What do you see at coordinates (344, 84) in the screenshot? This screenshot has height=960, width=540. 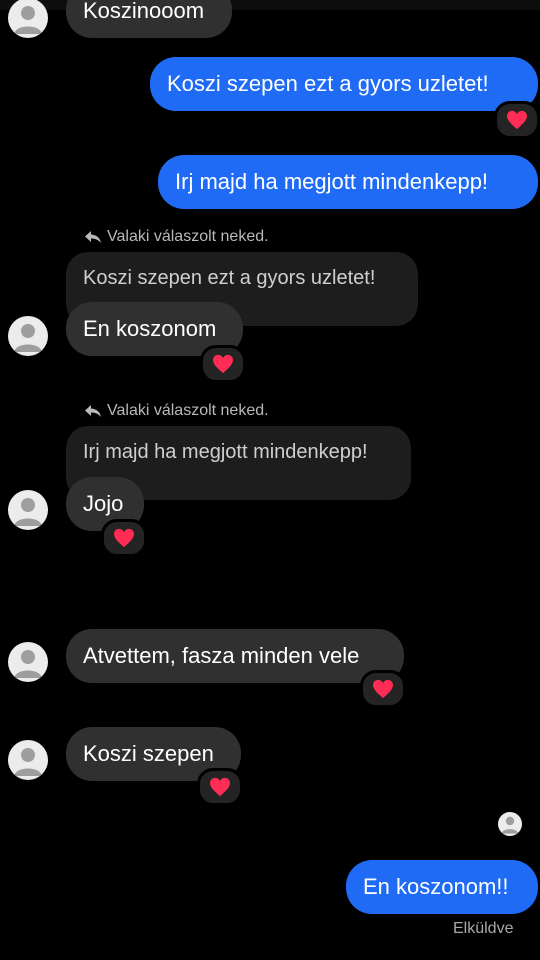 I see `message-bubble-outgoing: Koszi szepen ezt a gyors uzletet!` at bounding box center [344, 84].